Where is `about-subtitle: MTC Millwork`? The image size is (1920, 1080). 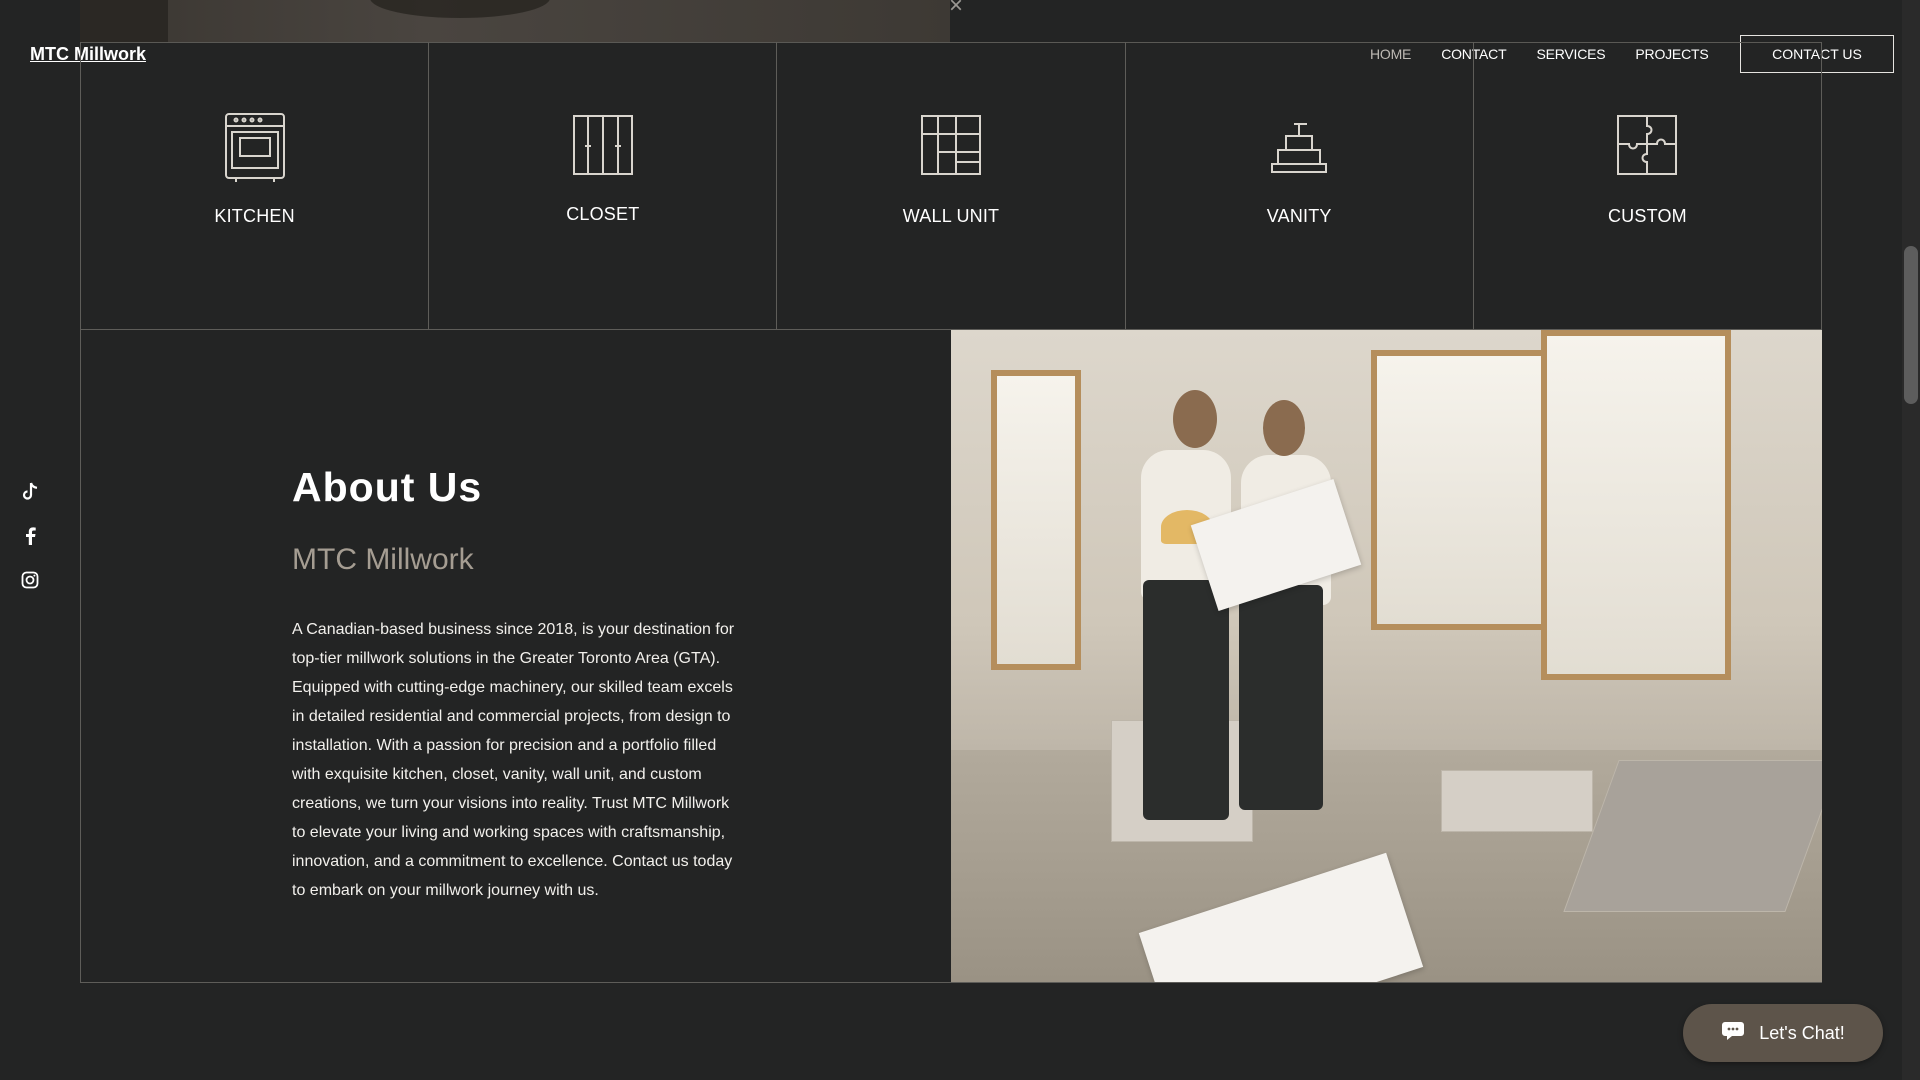 about-subtitle: MTC Millwork is located at coordinates (383, 559).